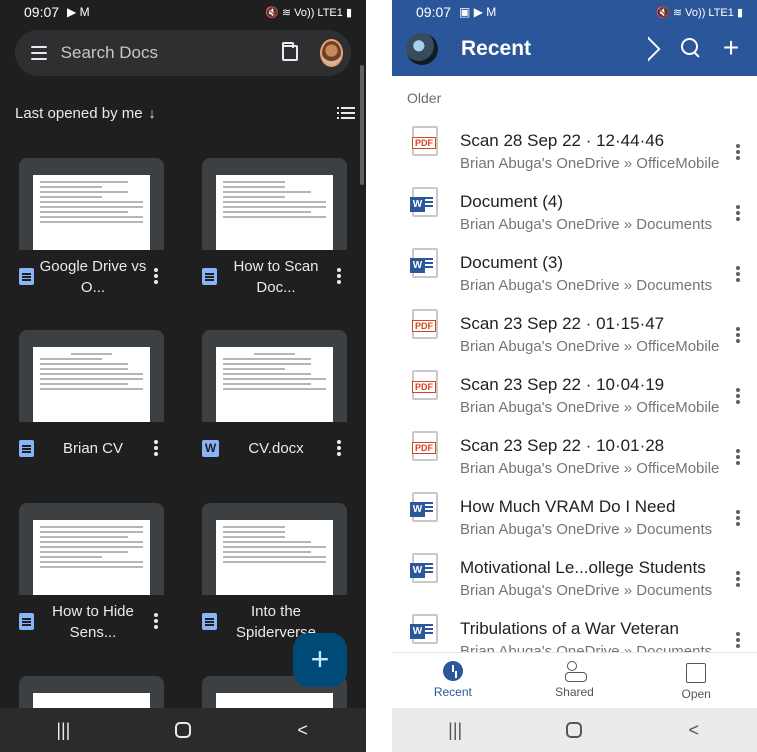  I want to click on search-input, so click(171, 53).